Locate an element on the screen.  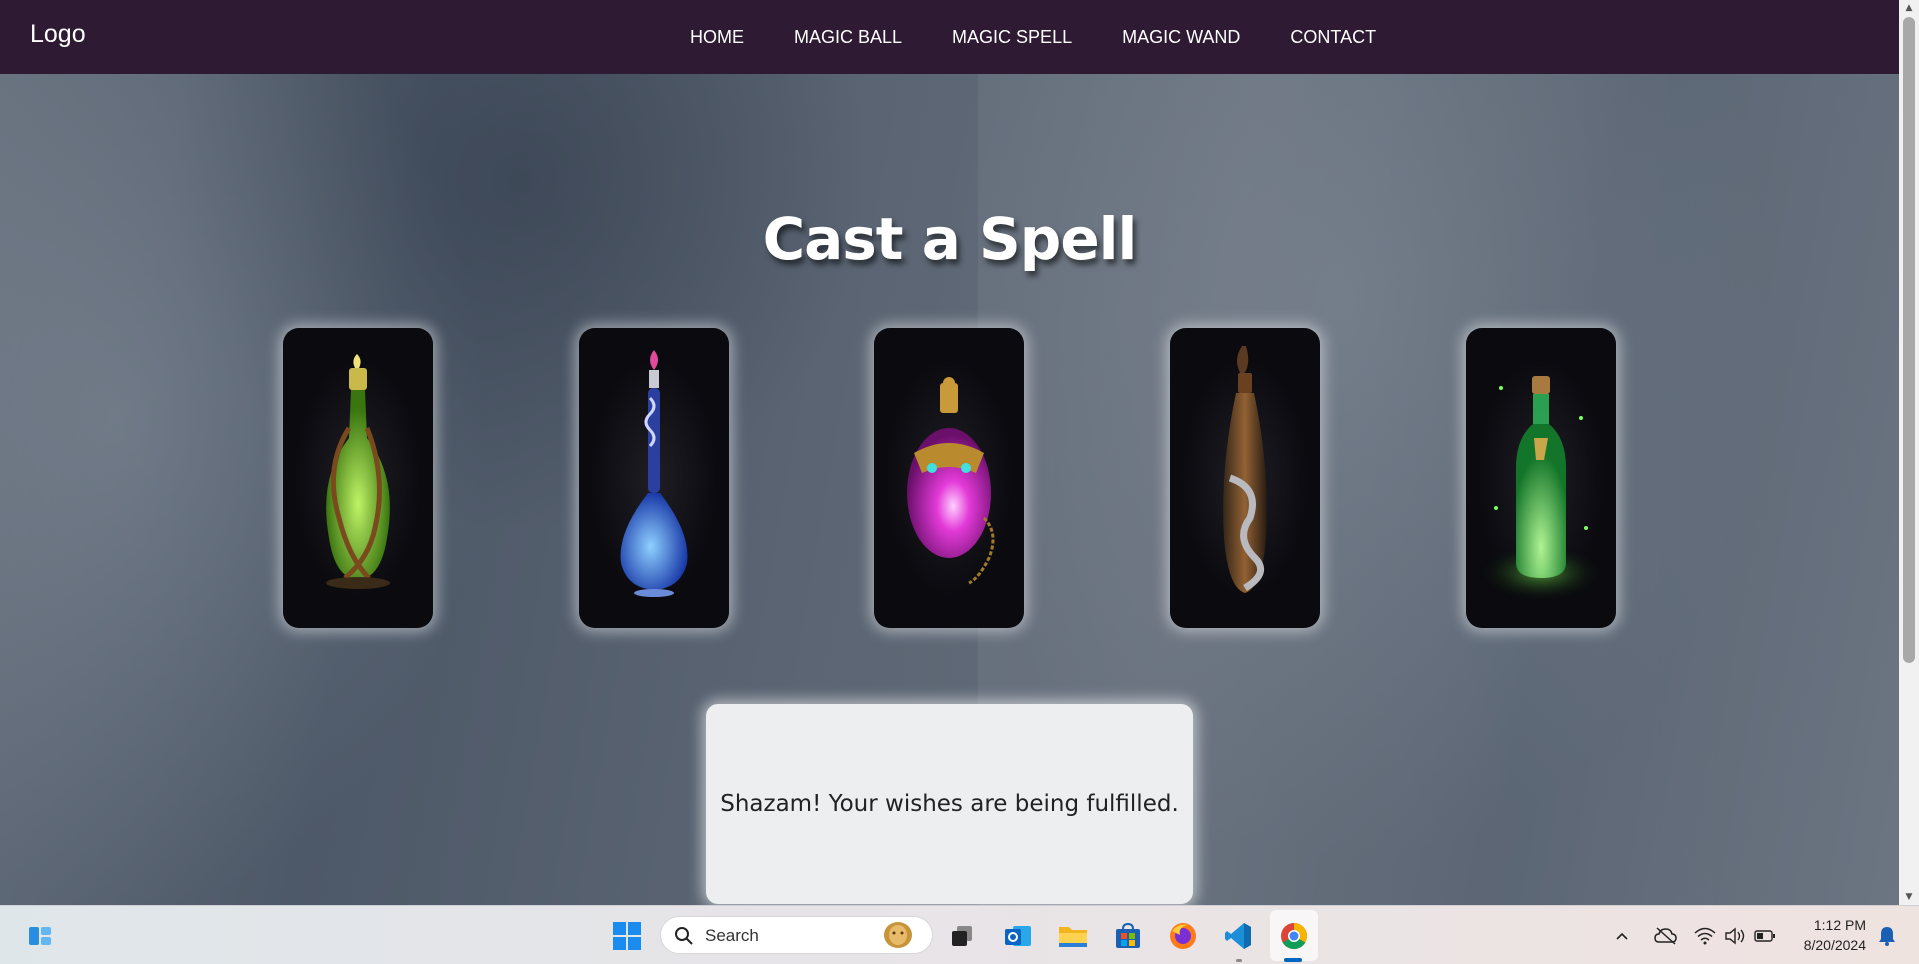
green-vine-potion-icon is located at coordinates (358, 471).